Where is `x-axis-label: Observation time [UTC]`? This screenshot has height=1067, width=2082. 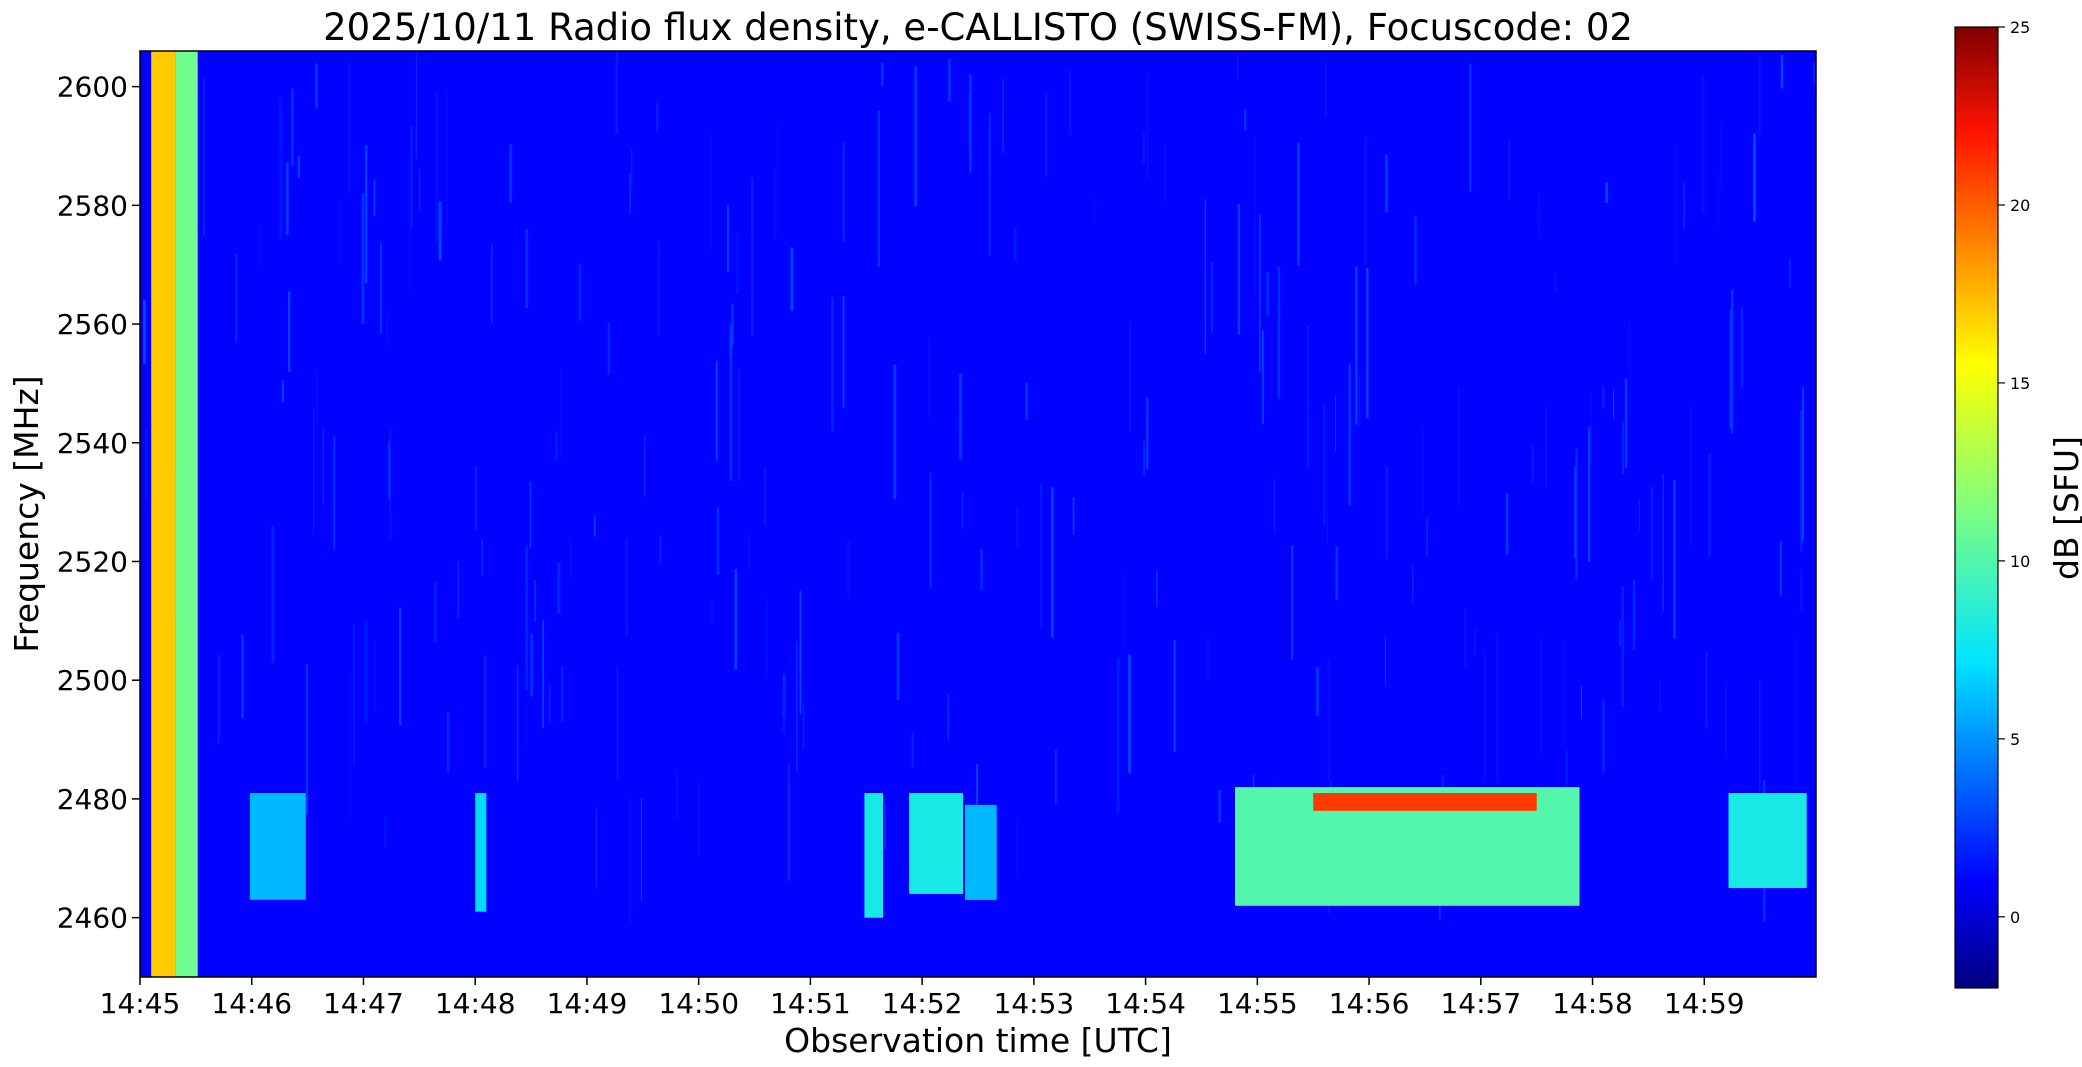
x-axis-label: Observation time [UTC] is located at coordinates (978, 1040).